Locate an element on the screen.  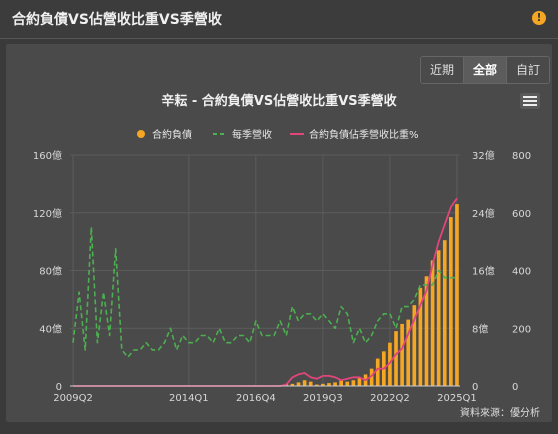
x-axis-tick: 2019Q3 is located at coordinates (323, 398).